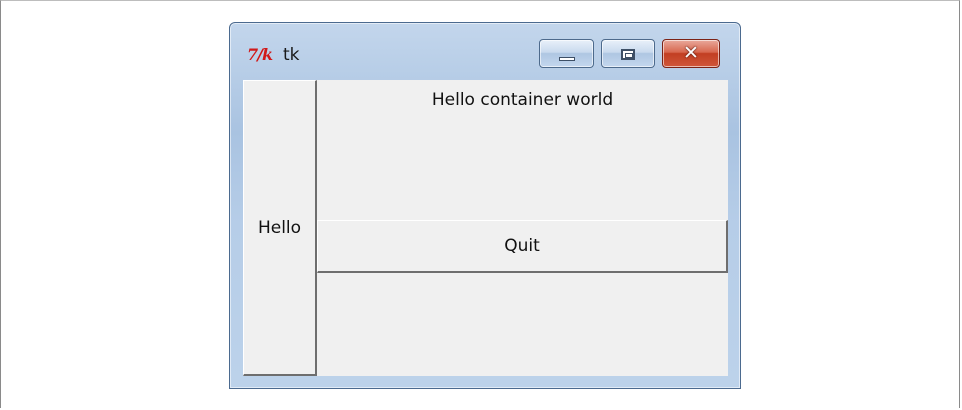  I want to click on quit-button-label: Quit, so click(522, 246).